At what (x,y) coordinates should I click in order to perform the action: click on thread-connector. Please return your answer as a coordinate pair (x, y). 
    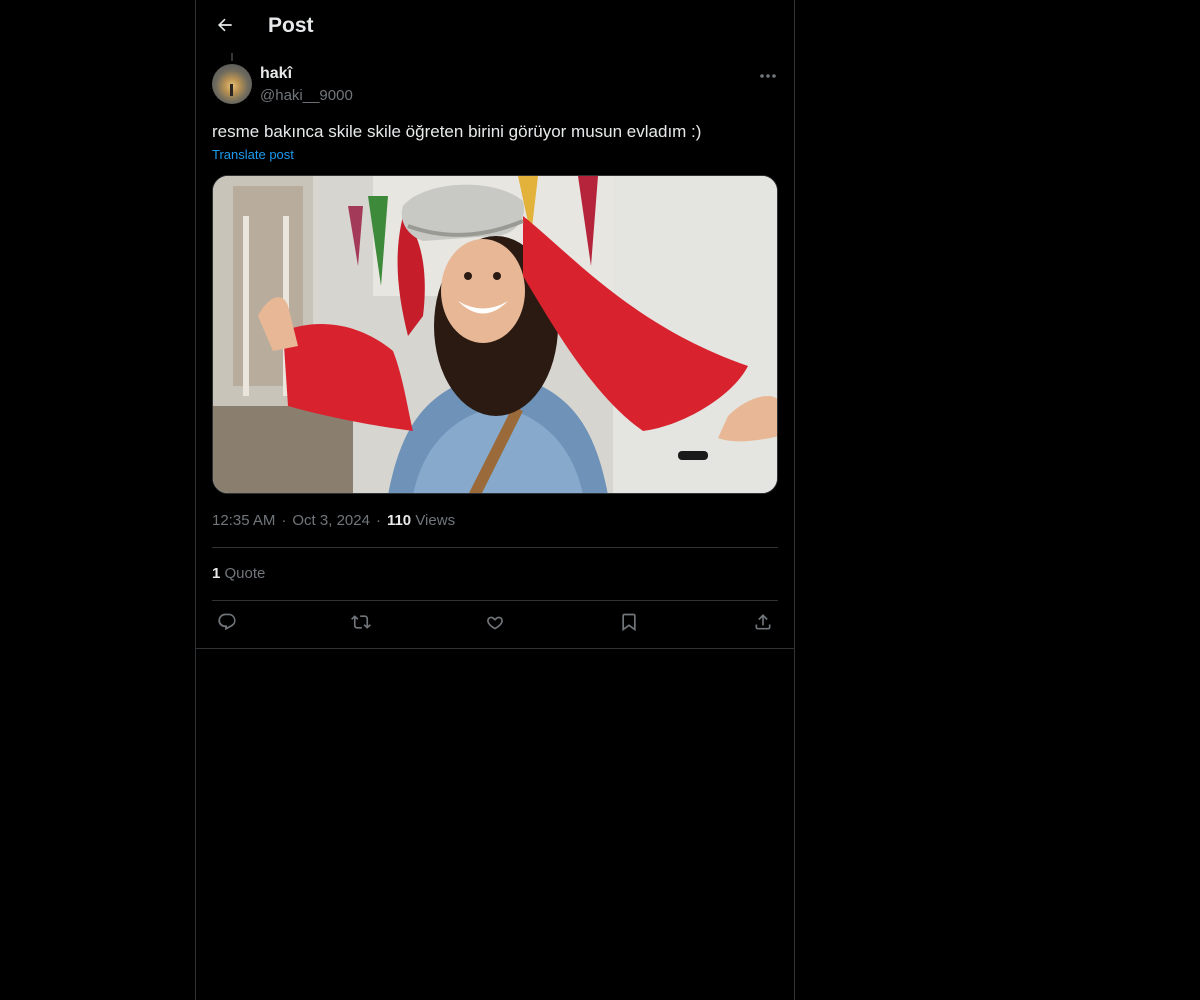
    Looking at the image, I should click on (232, 57).